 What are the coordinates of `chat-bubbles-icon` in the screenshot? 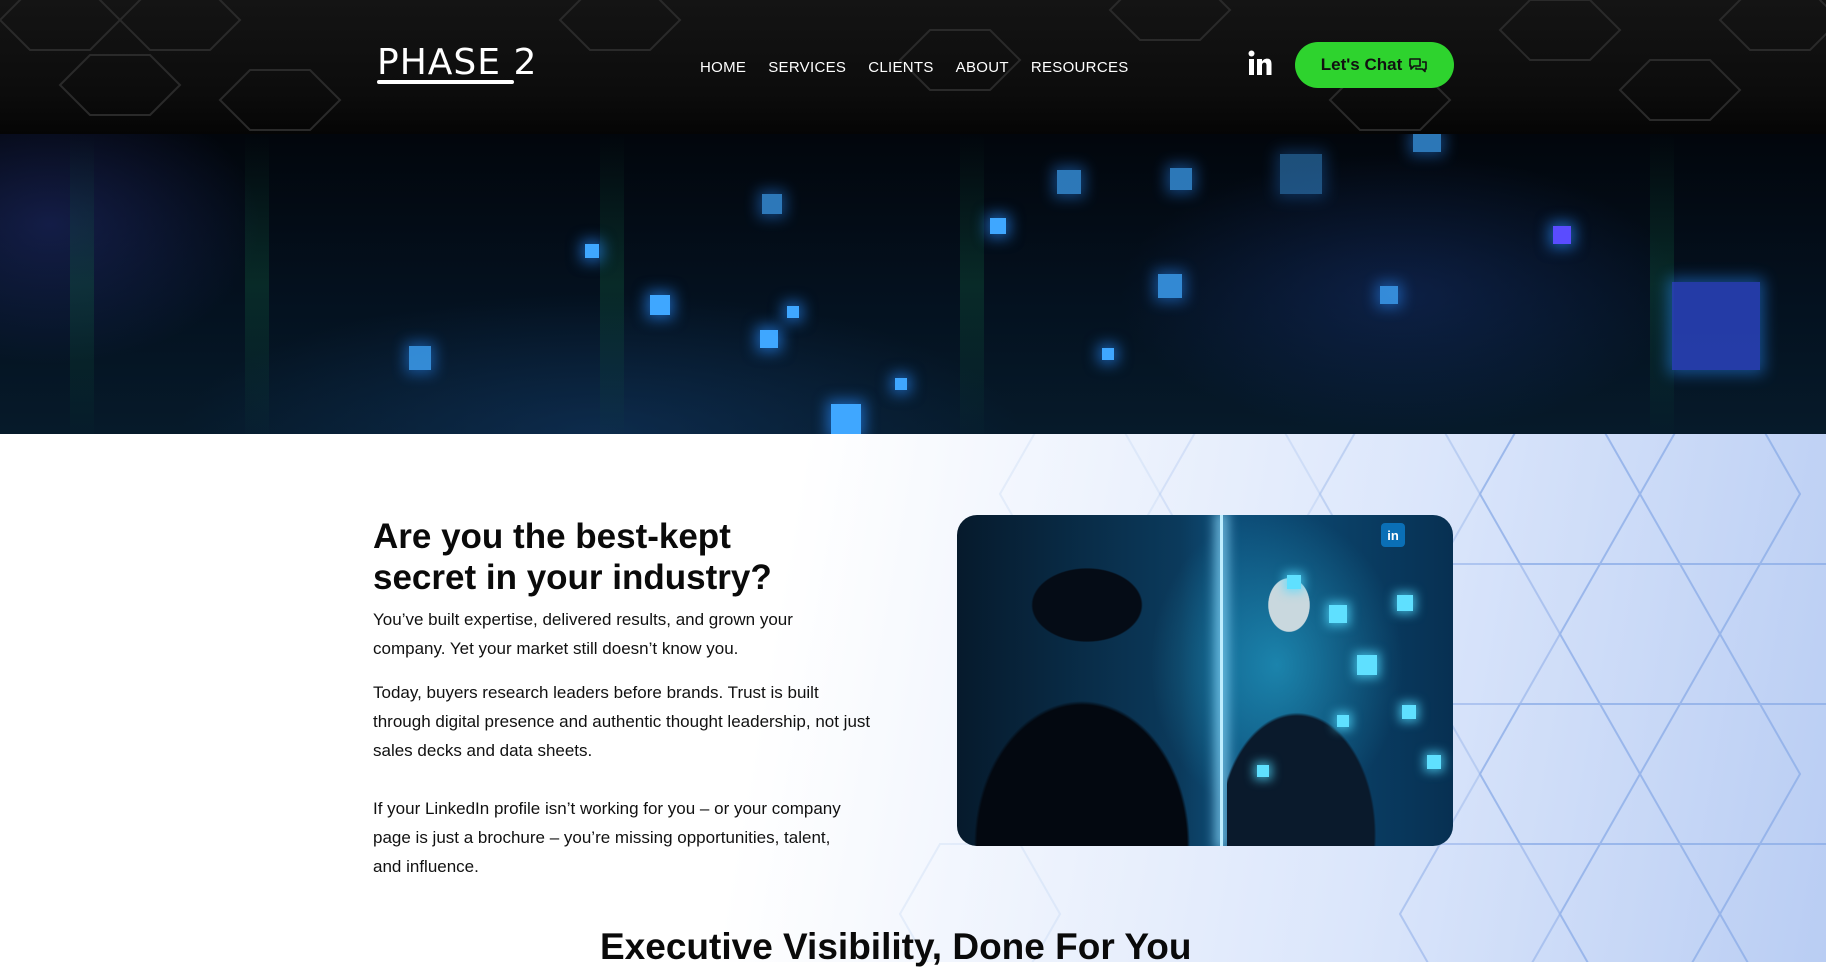 It's located at (1418, 65).